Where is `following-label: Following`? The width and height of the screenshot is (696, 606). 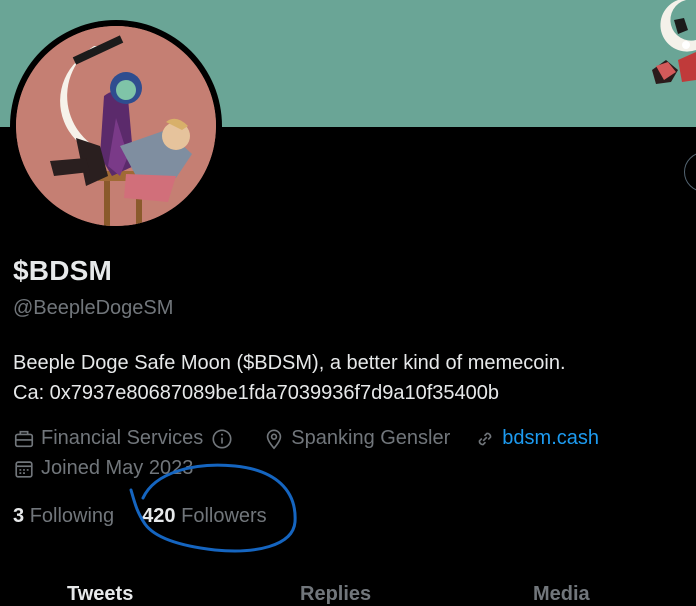 following-label: Following is located at coordinates (72, 516).